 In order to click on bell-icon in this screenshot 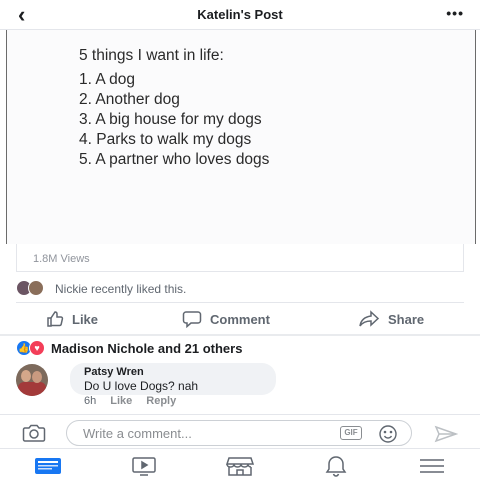, I will do `click(336, 466)`.